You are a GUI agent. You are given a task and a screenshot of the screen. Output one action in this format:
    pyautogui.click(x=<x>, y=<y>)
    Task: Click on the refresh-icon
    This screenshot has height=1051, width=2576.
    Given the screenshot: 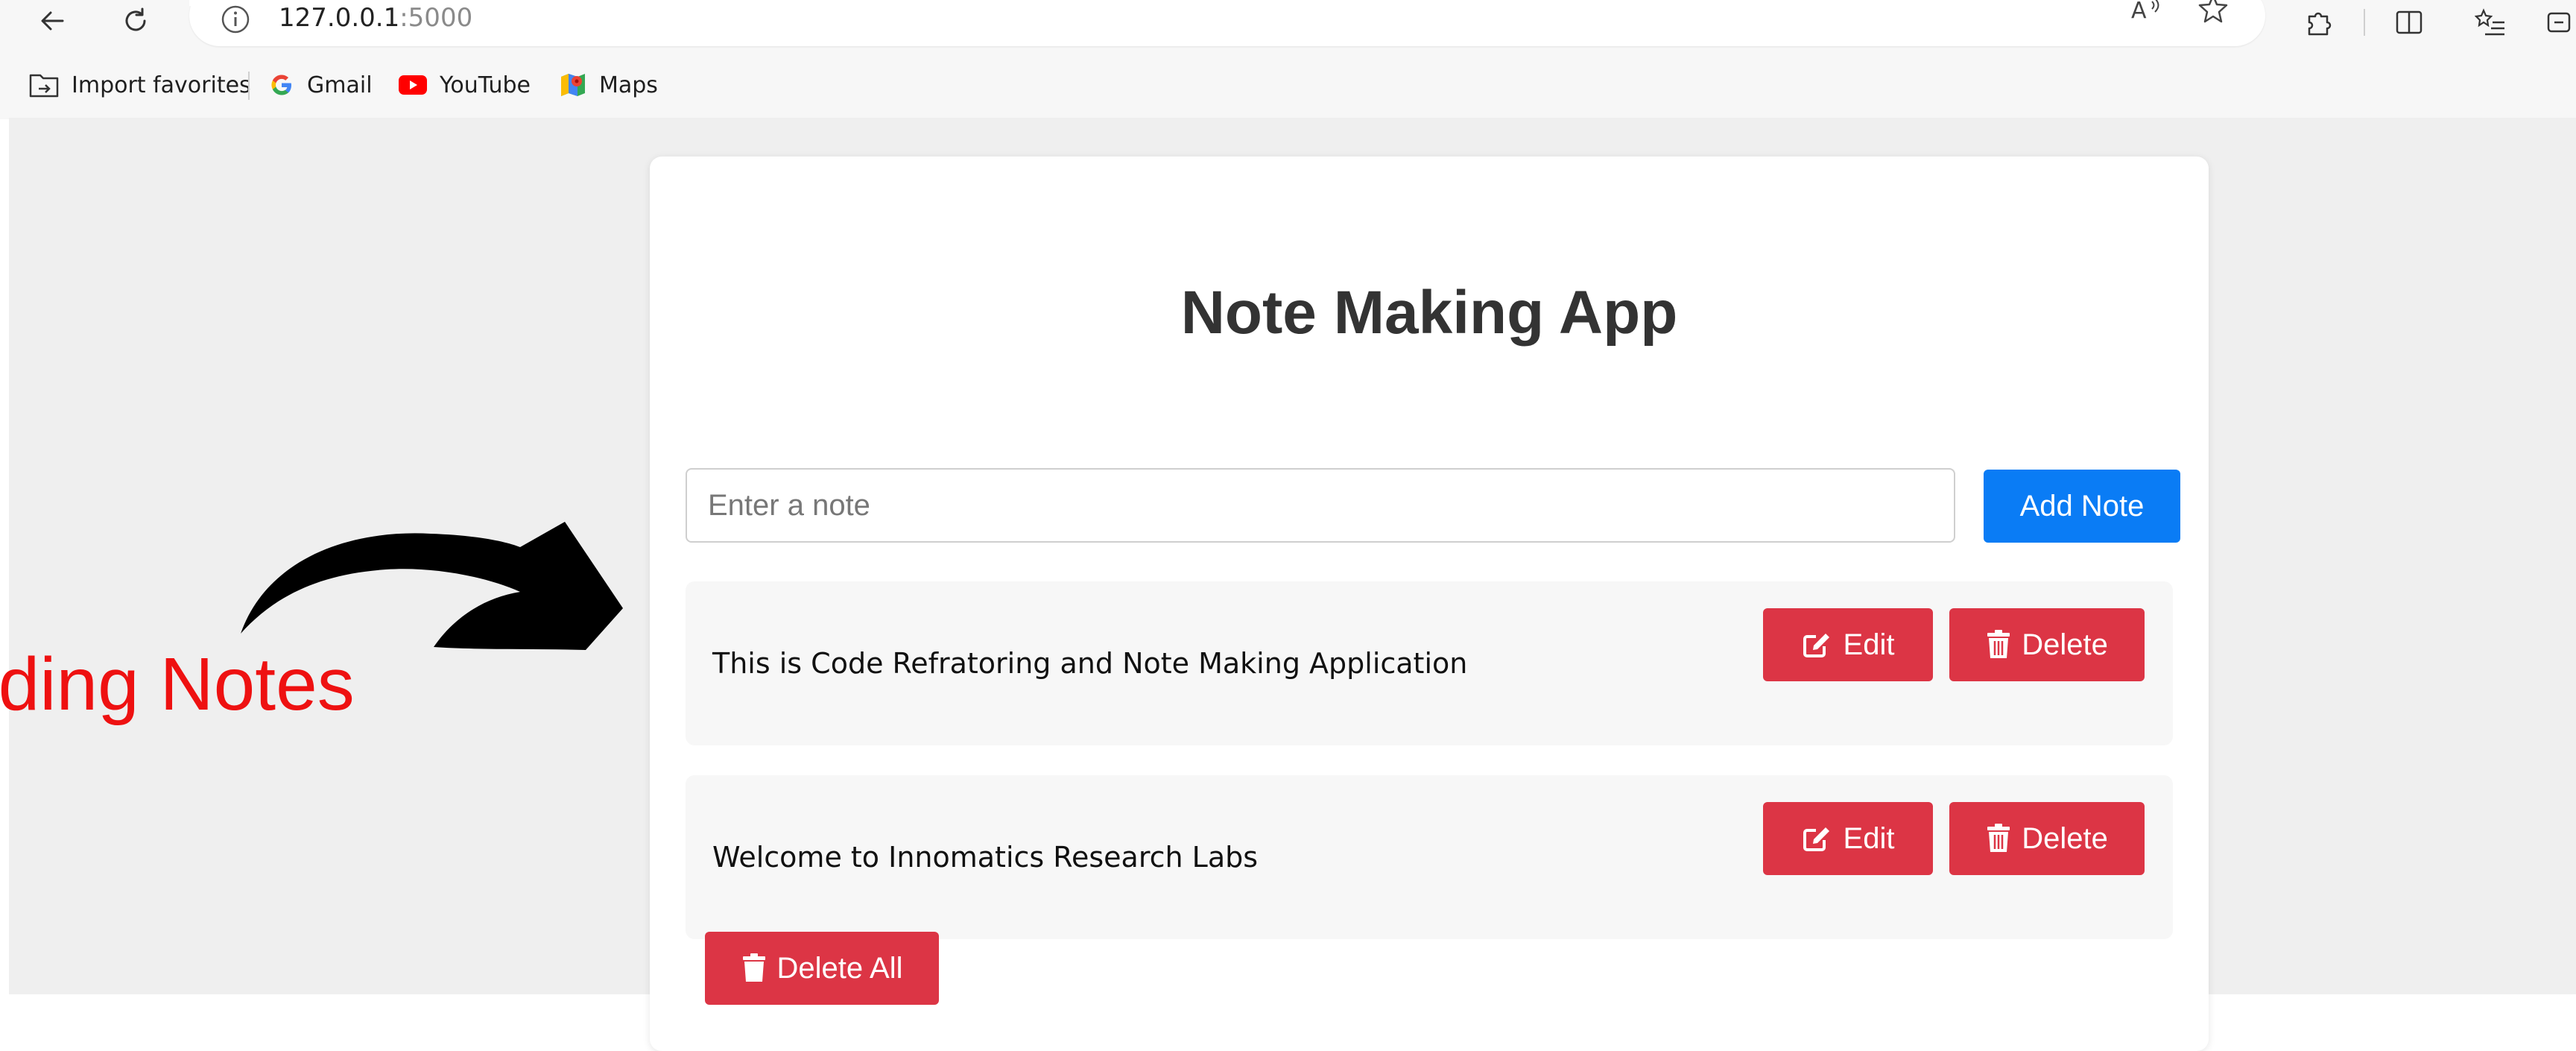 What is the action you would take?
    pyautogui.click(x=135, y=19)
    